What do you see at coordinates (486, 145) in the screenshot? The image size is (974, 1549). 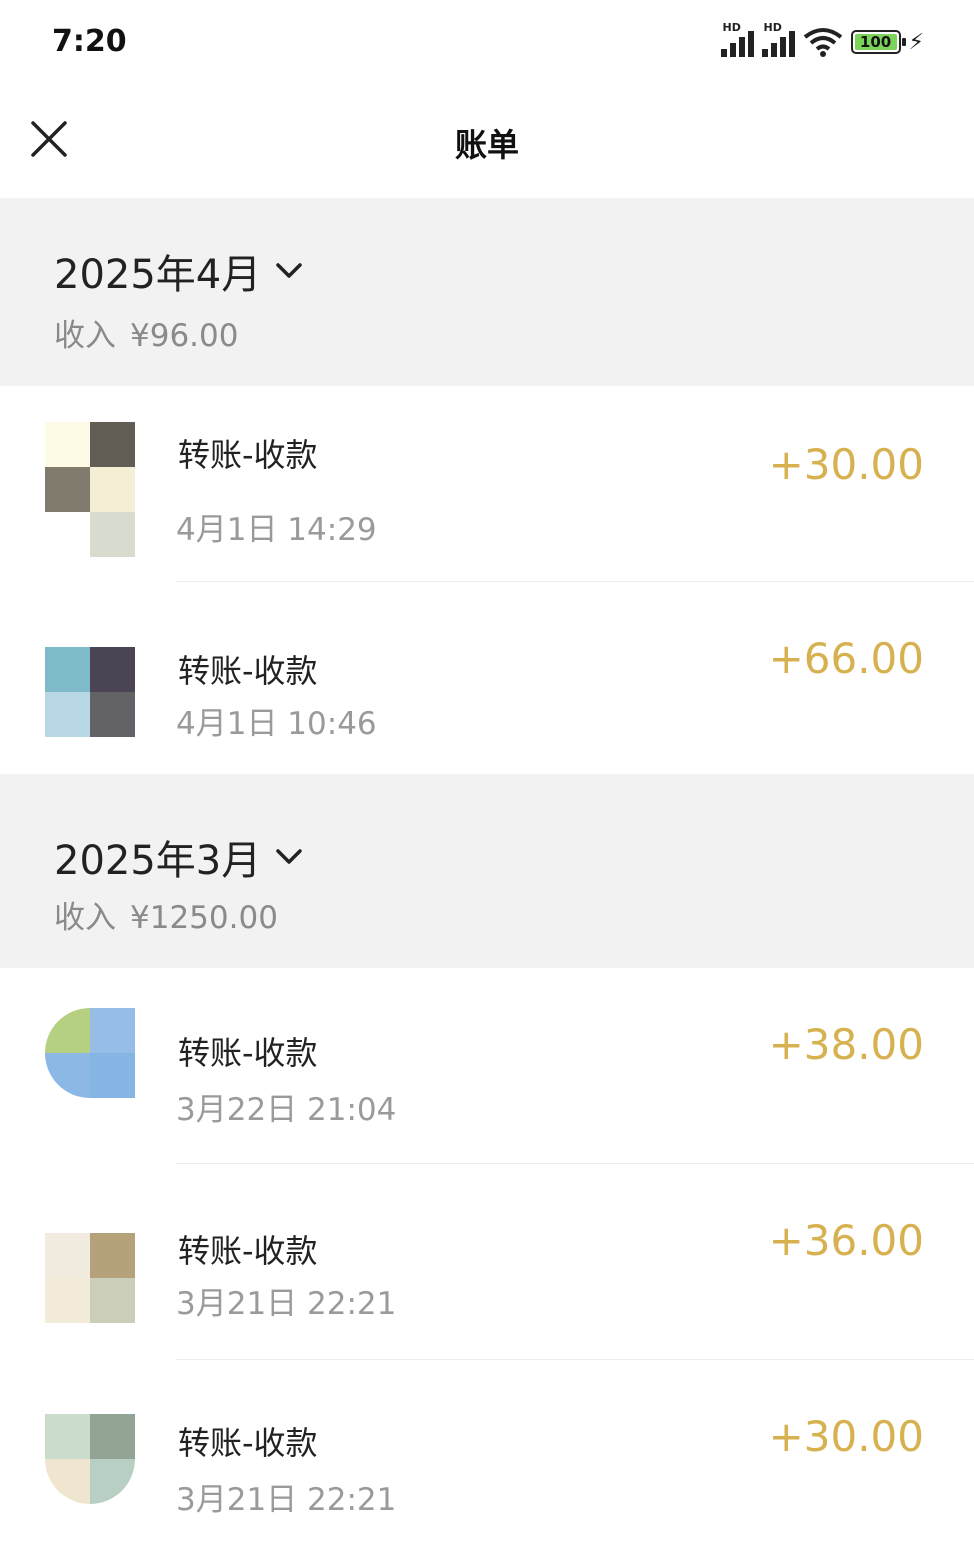 I see `page-title: 账单` at bounding box center [486, 145].